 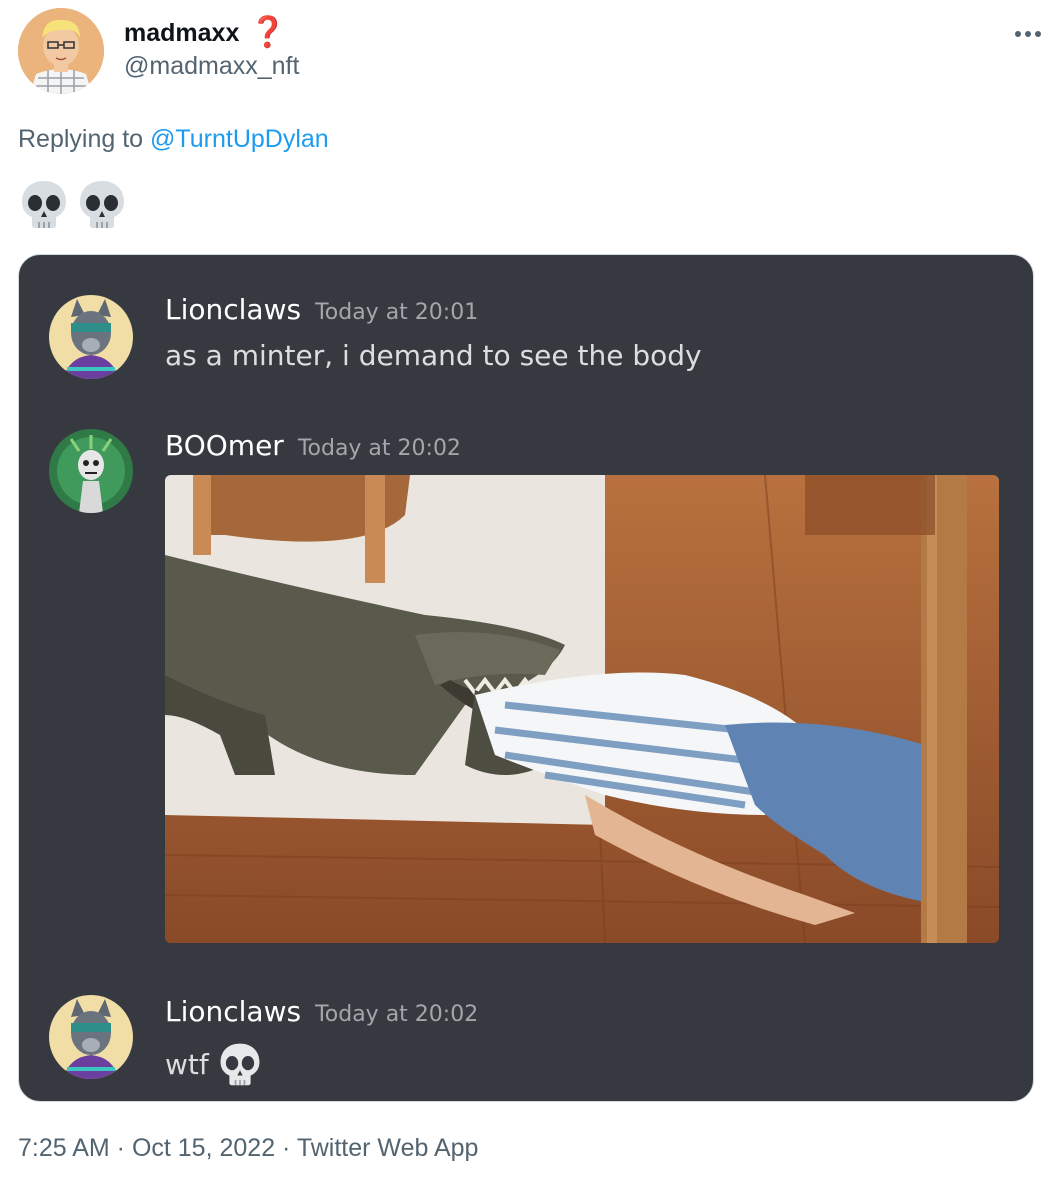 I want to click on message-author: Lionclaws Today at 20:01, so click(x=321, y=309).